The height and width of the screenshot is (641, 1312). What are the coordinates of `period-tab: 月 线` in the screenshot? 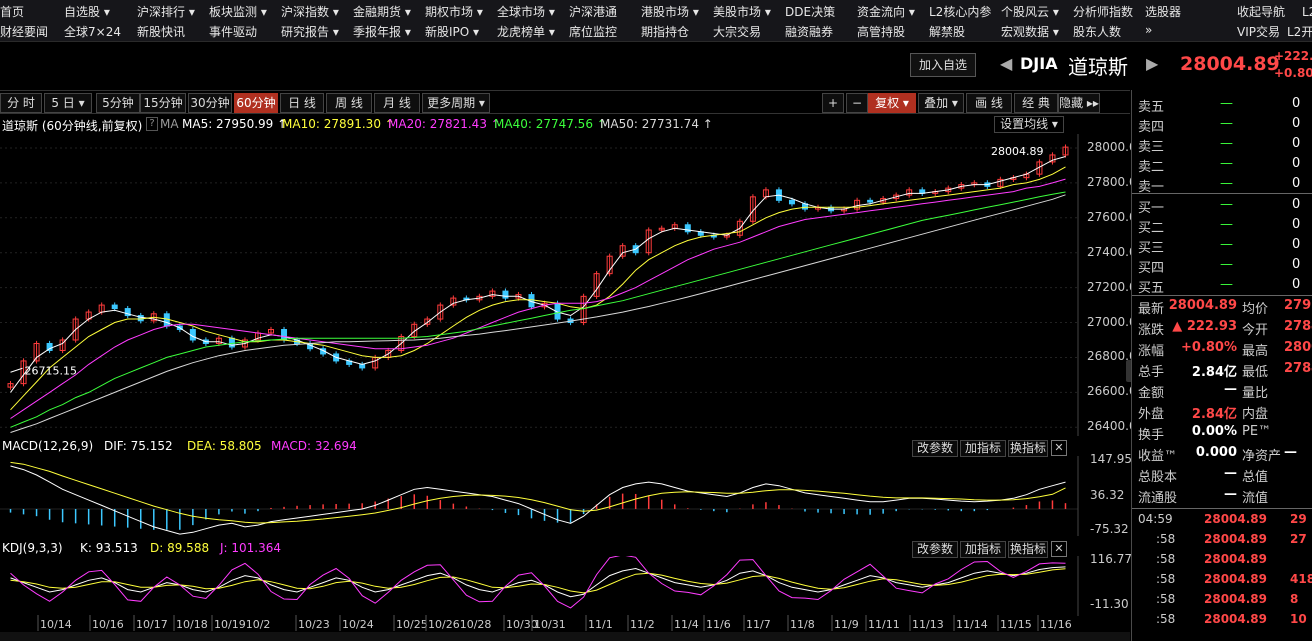 It's located at (397, 103).